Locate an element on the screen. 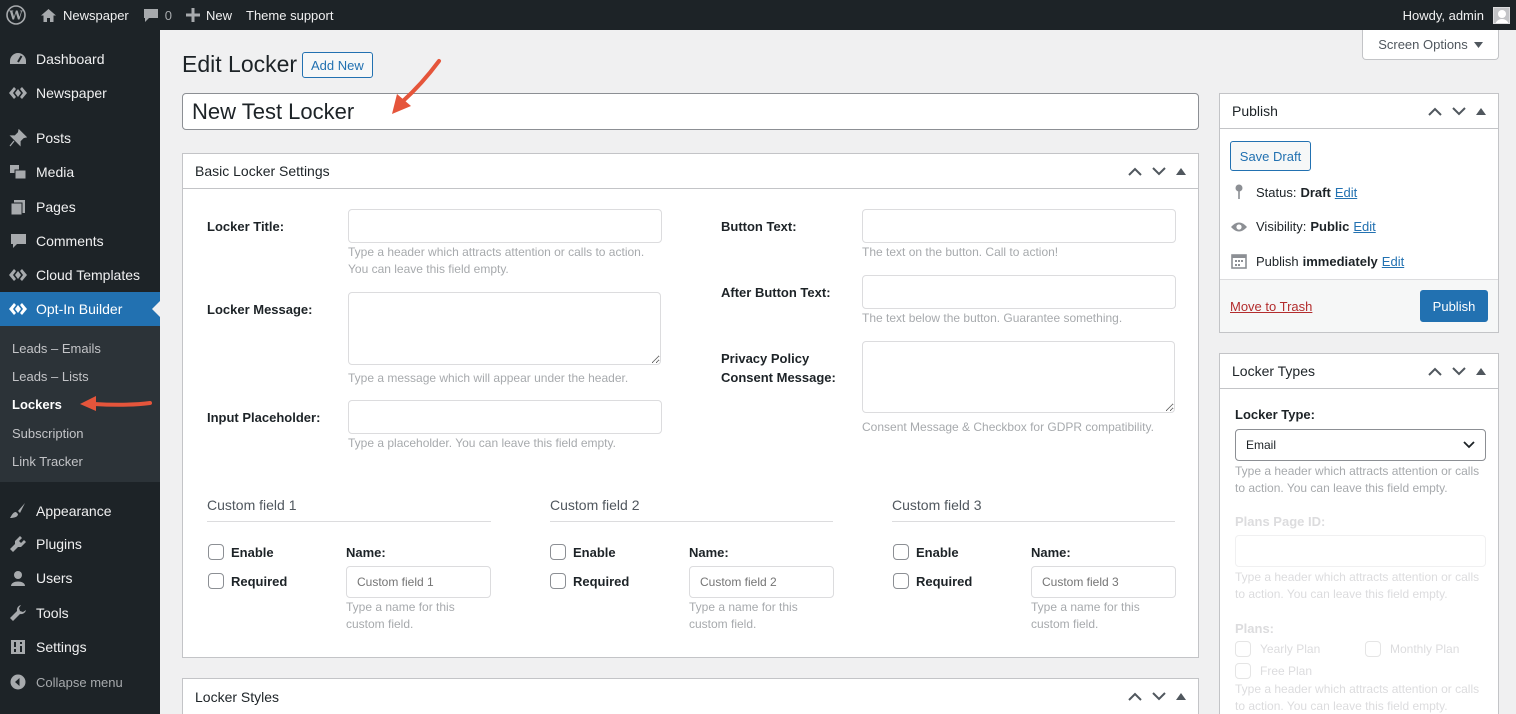 The height and width of the screenshot is (714, 1516). save-draft-button: Save Draft is located at coordinates (1270, 156).